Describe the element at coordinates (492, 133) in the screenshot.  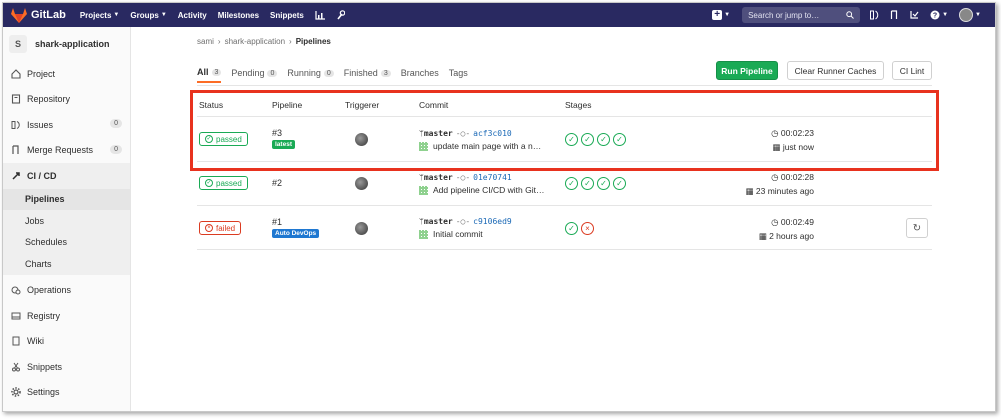
I see `commit-sha-link: acf3c010` at that location.